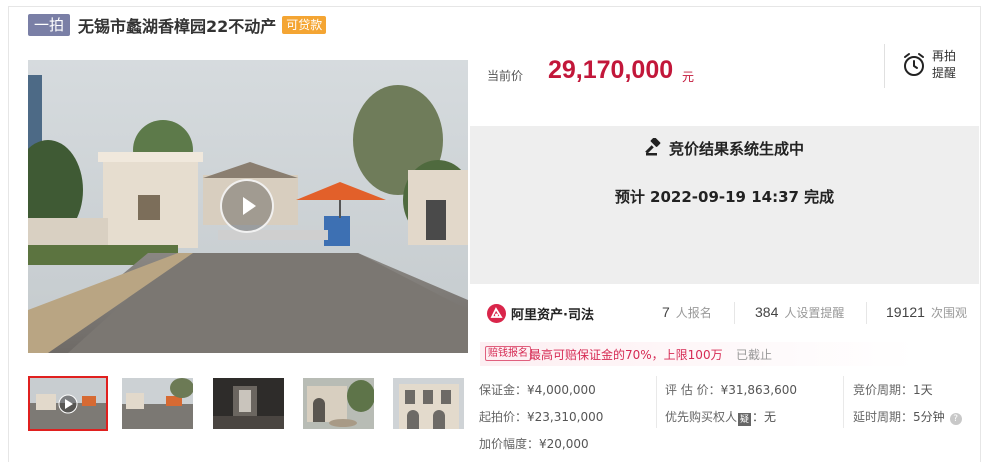  What do you see at coordinates (923, 390) in the screenshot?
I see `bidding-cycle-value: 1天` at bounding box center [923, 390].